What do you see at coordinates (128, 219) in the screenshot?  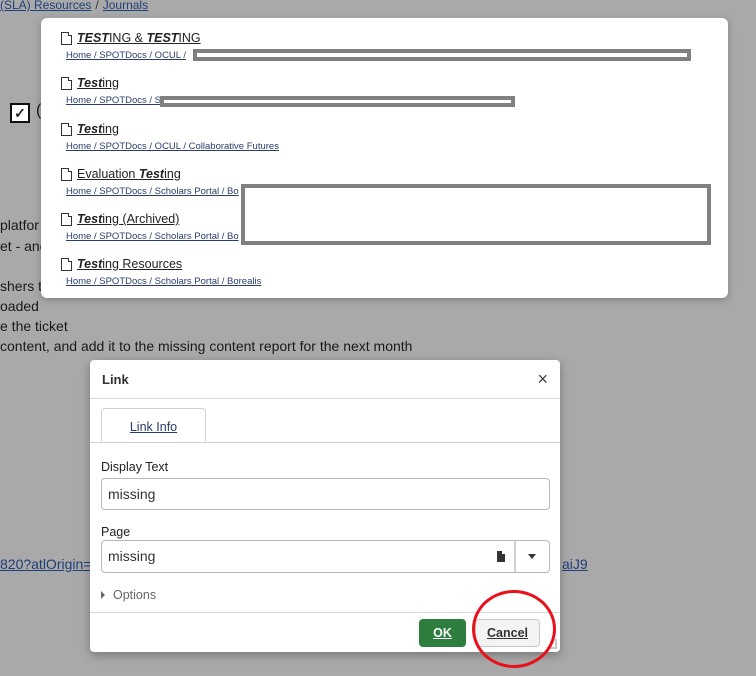 I see `suggestion-title: Testing (Archived)` at bounding box center [128, 219].